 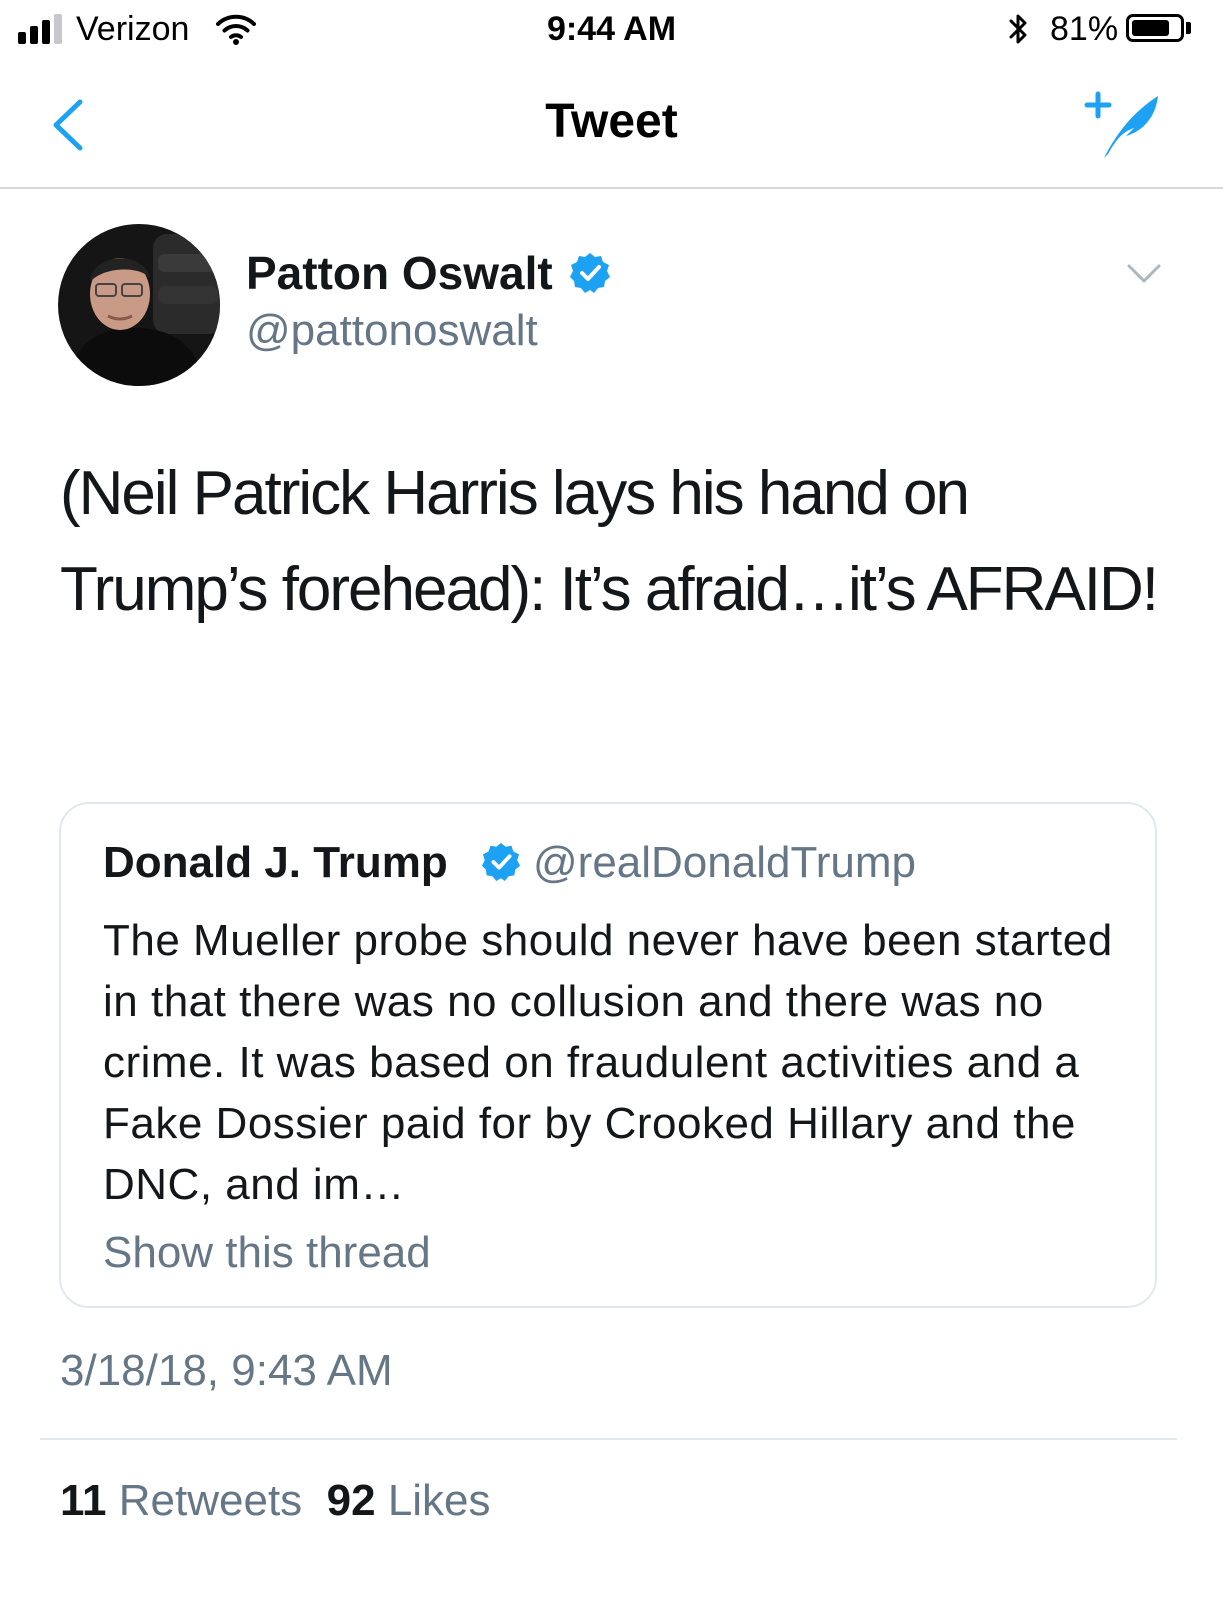 I want to click on likes-stat: 92 Likes, so click(x=409, y=1500).